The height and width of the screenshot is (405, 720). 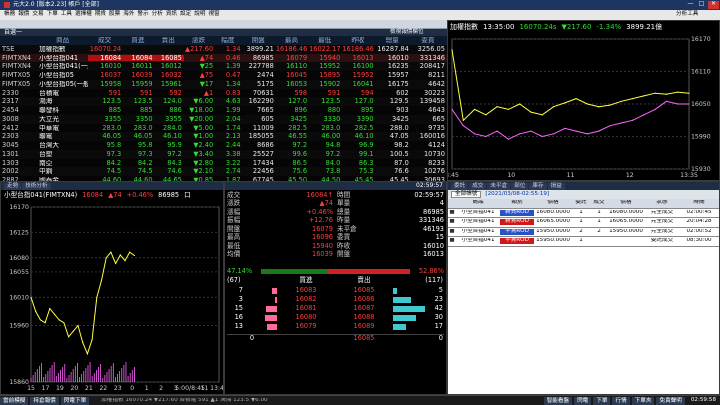 What do you see at coordinates (583, 400) in the screenshot?
I see `status-lightning-button: 閃電` at bounding box center [583, 400].